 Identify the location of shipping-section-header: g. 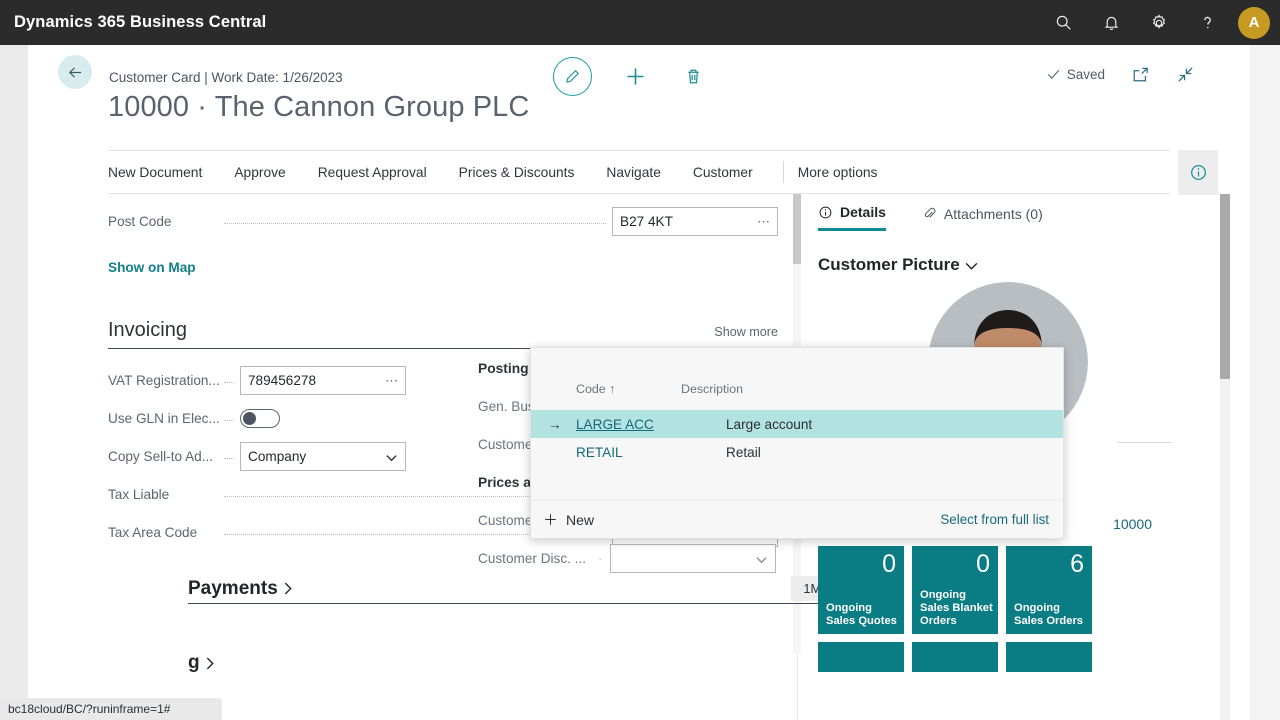
(523, 663).